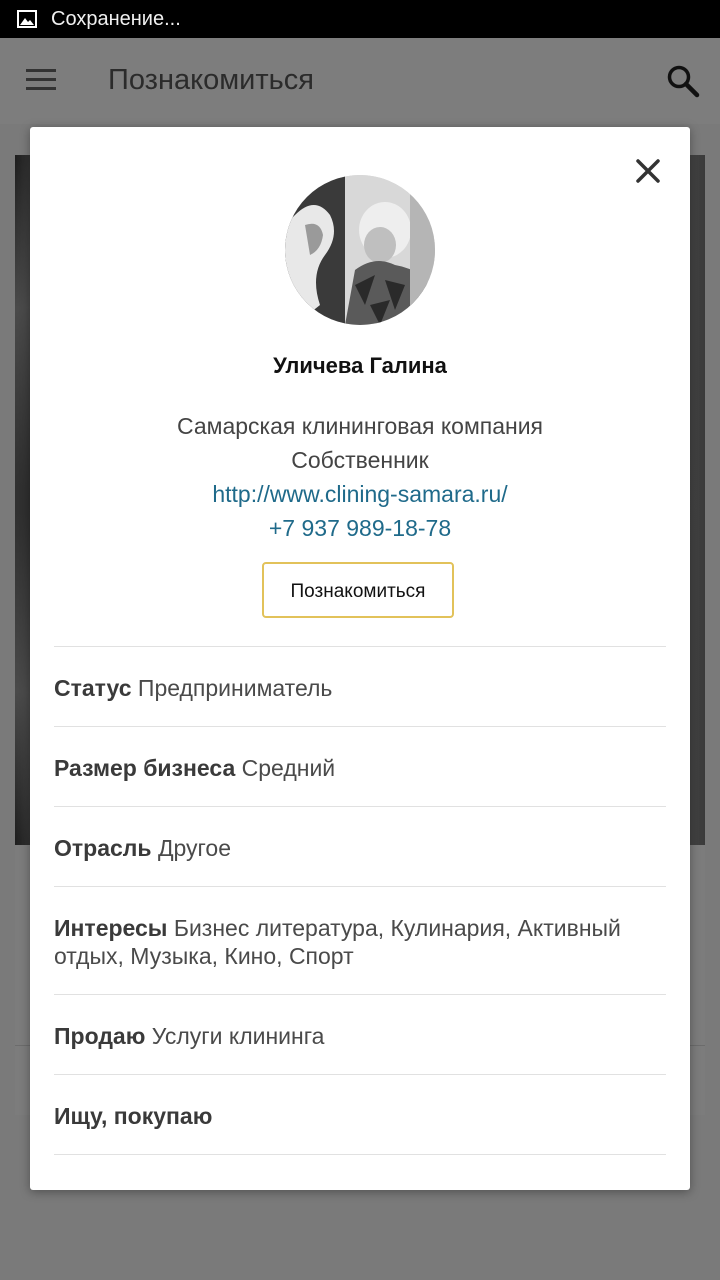 The image size is (720, 1280). I want to click on field-label: Размер бизнеса, so click(145, 768).